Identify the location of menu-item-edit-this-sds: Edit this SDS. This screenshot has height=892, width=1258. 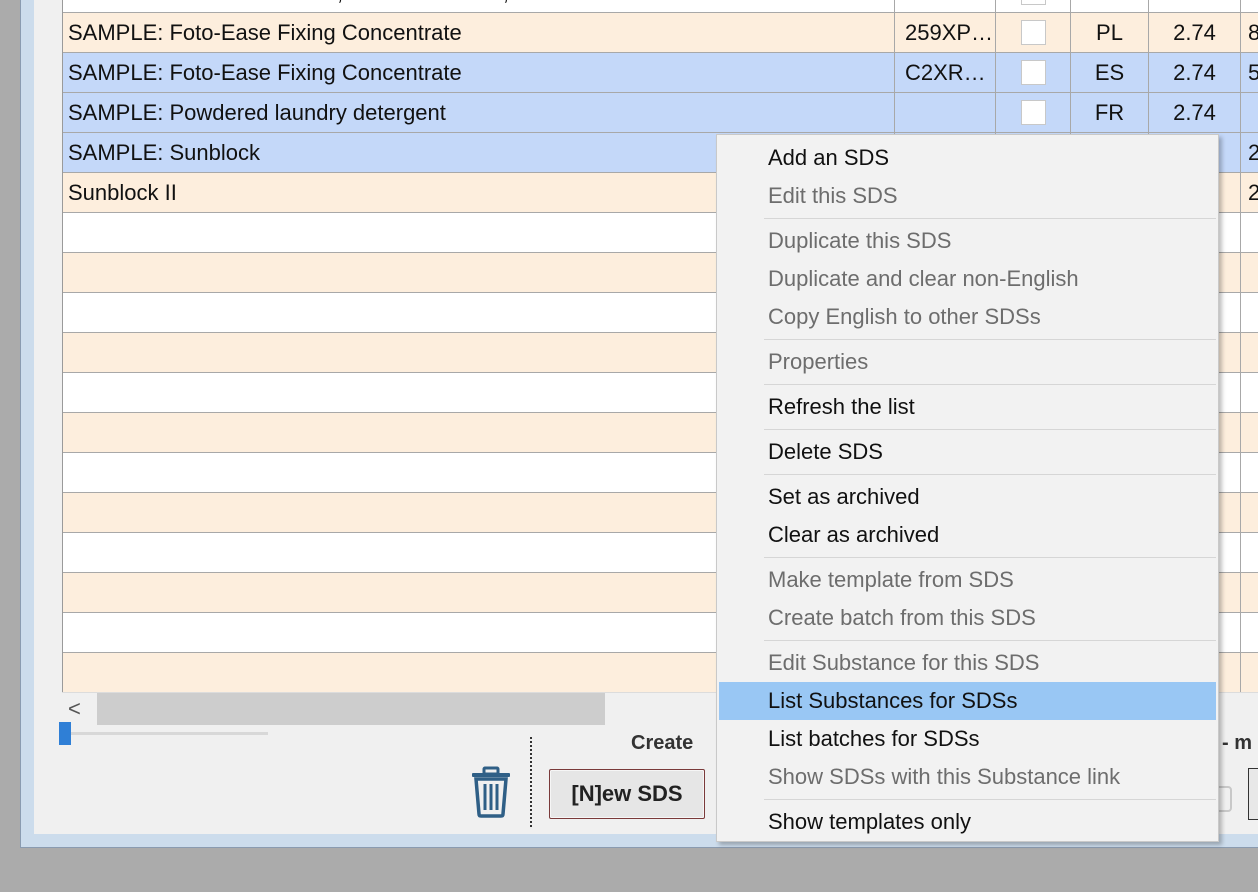
(833, 195).